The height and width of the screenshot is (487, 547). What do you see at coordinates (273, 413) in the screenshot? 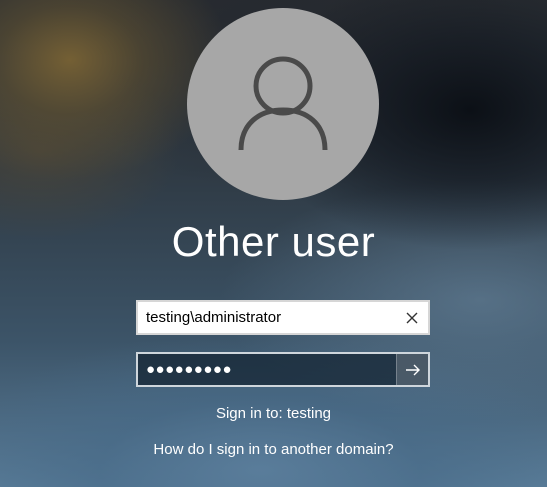
I see `sign-in-domain-label: Sign in to: testing` at bounding box center [273, 413].